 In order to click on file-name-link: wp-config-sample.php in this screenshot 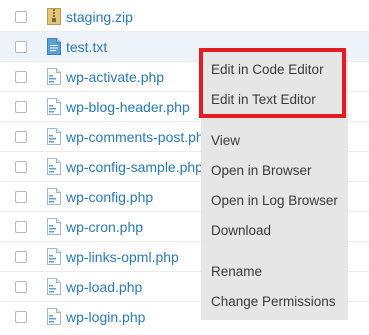, I will do `click(134, 167)`.